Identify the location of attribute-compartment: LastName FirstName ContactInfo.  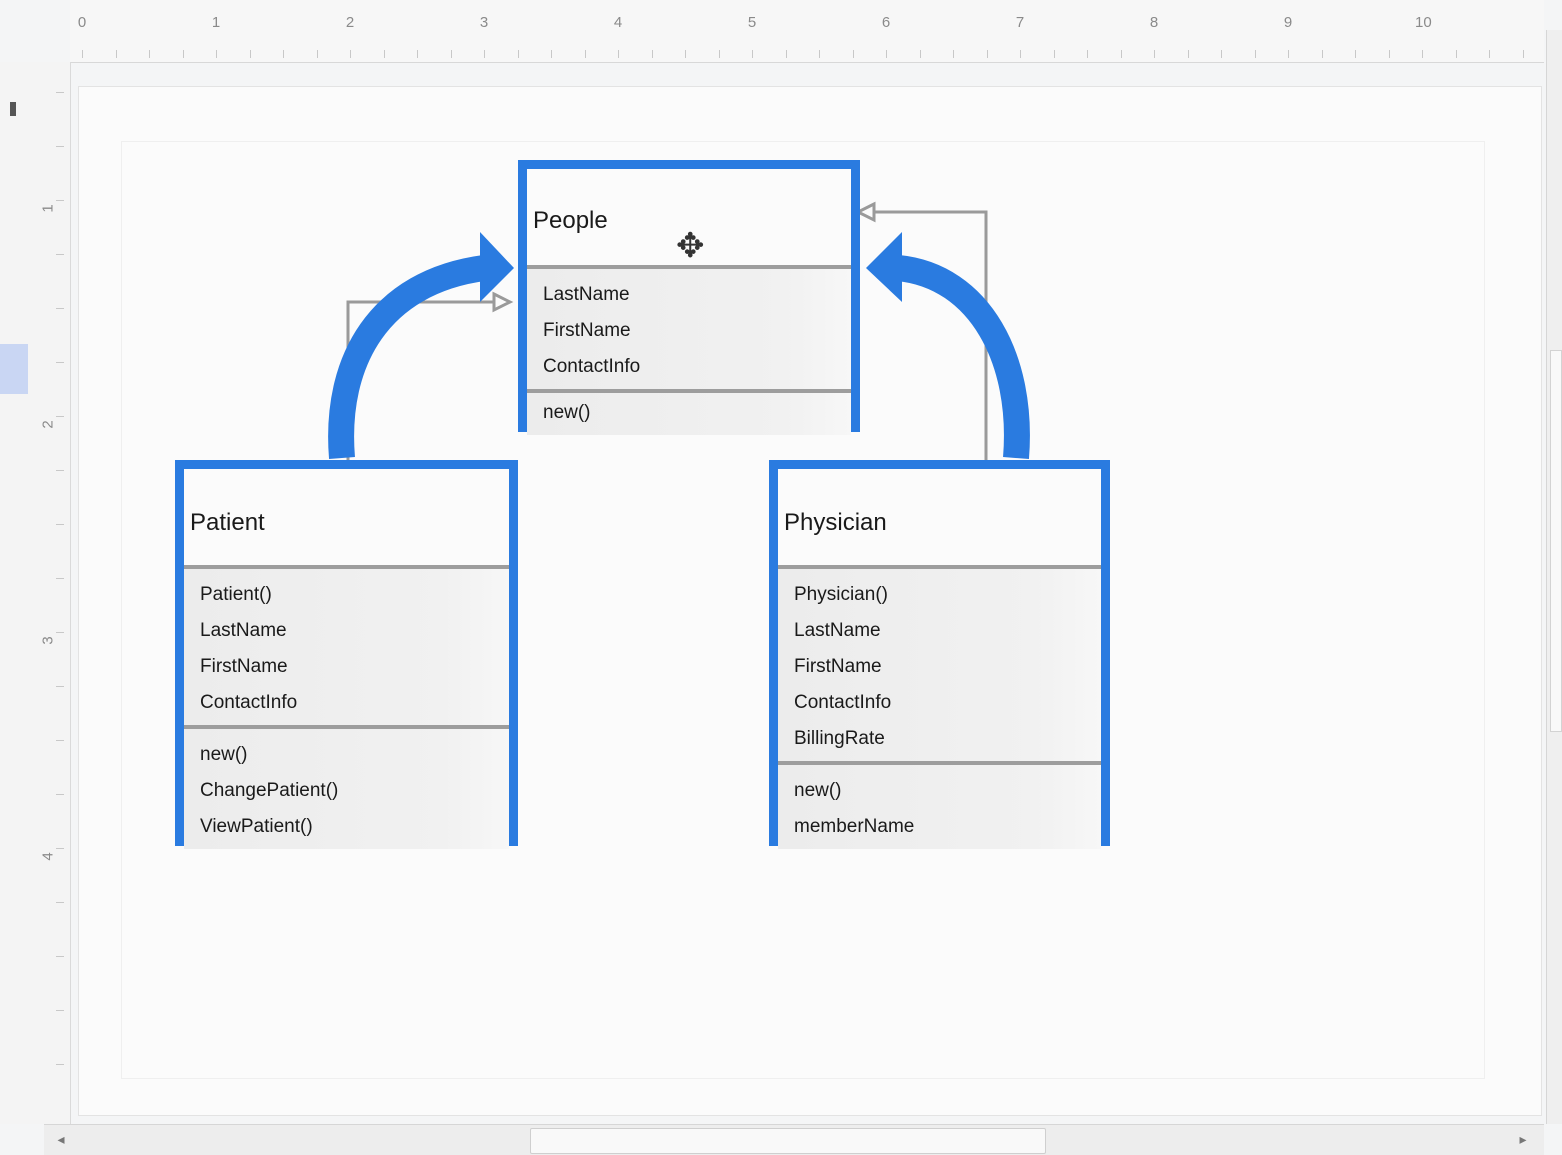
(689, 331).